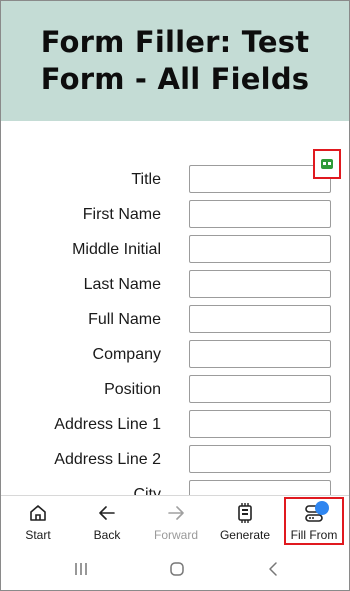 This screenshot has height=591, width=350. Describe the element at coordinates (126, 354) in the screenshot. I see `field-label: Company` at that location.